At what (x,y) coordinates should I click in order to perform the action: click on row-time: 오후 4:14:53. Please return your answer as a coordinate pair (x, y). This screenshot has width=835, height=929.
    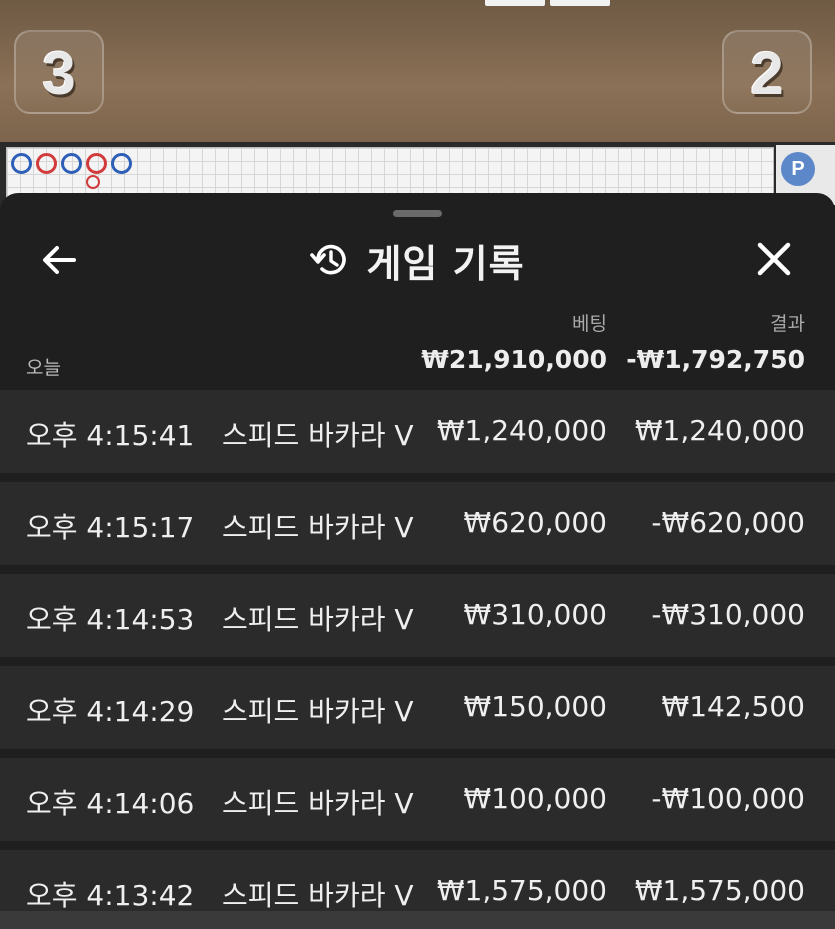
    Looking at the image, I should click on (110, 619).